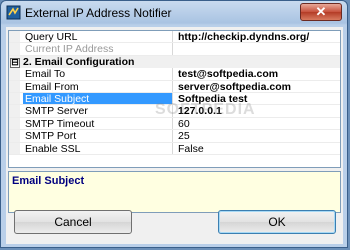  I want to click on property-name: Enable SSL, so click(98, 148).